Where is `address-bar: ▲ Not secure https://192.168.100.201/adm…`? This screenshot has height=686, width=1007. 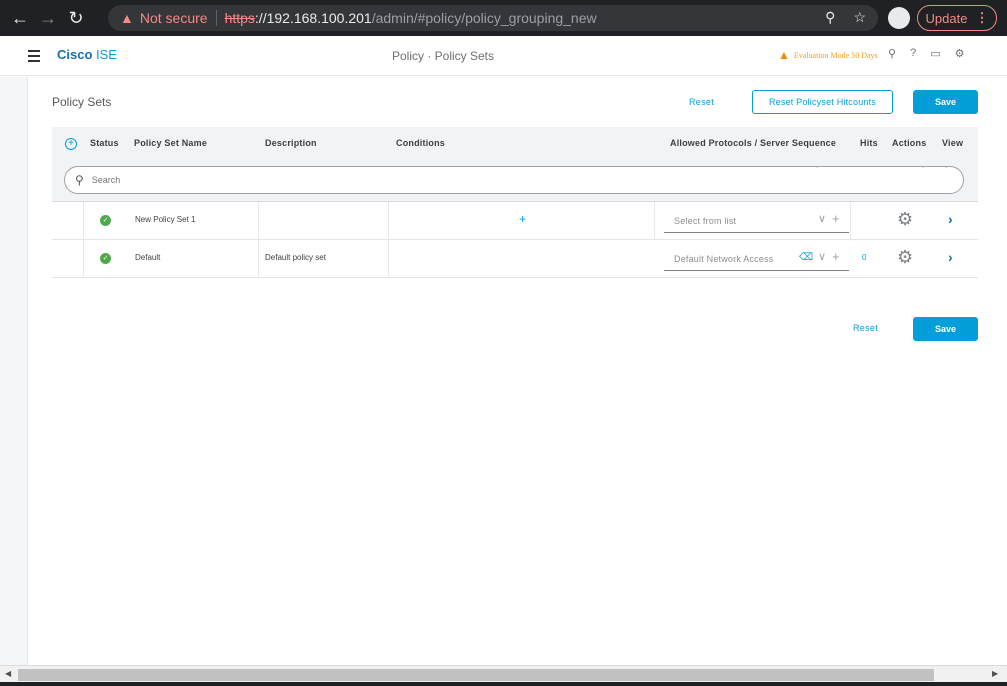
address-bar: ▲ Not secure https://192.168.100.201/adm… is located at coordinates (493, 18).